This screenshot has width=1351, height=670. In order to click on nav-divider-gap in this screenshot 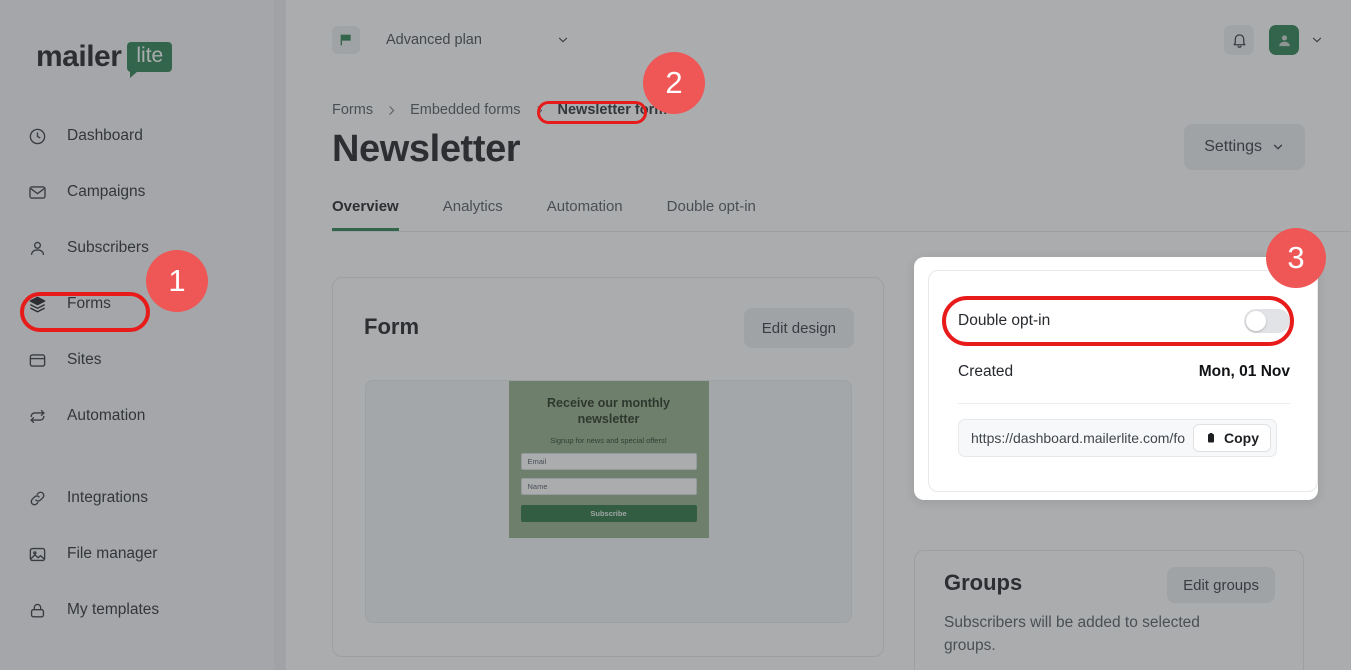, I will do `click(140, 469)`.